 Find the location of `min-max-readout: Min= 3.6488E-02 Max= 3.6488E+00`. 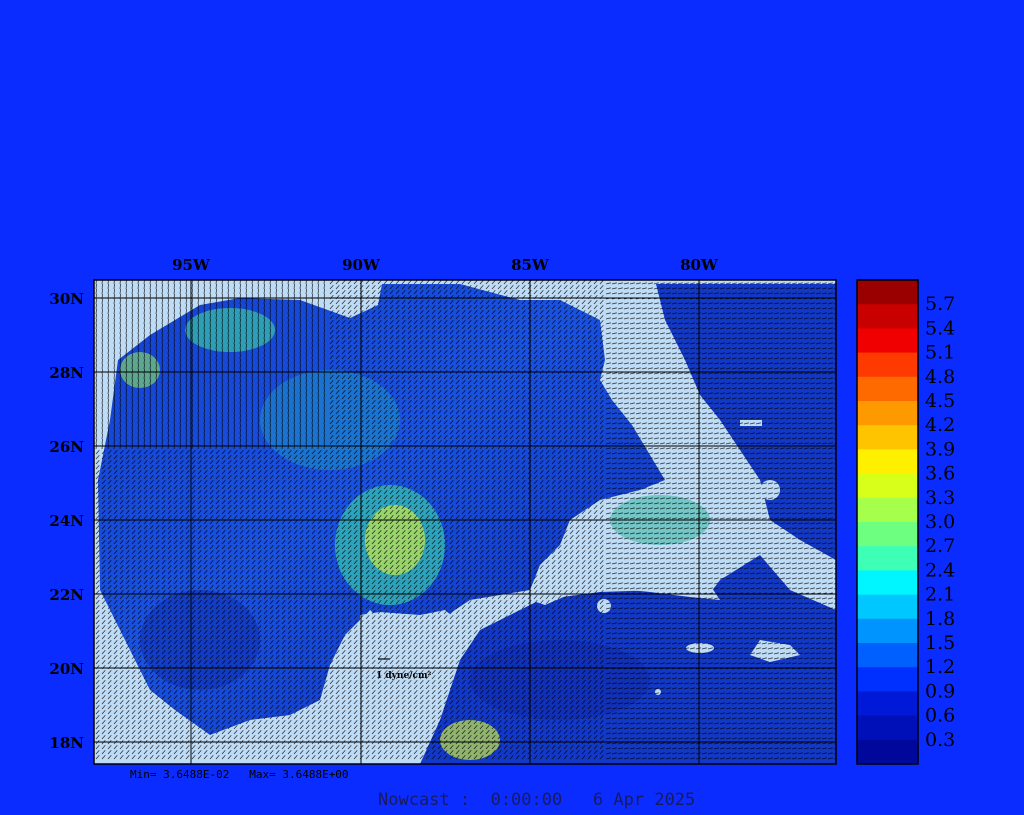

min-max-readout: Min= 3.6488E-02 Max= 3.6488E+00 is located at coordinates (239, 774).